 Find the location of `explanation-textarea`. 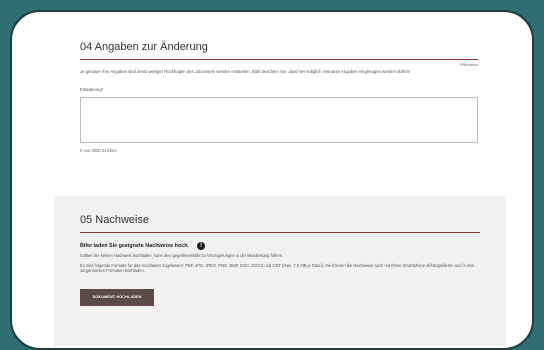

explanation-textarea is located at coordinates (279, 120).